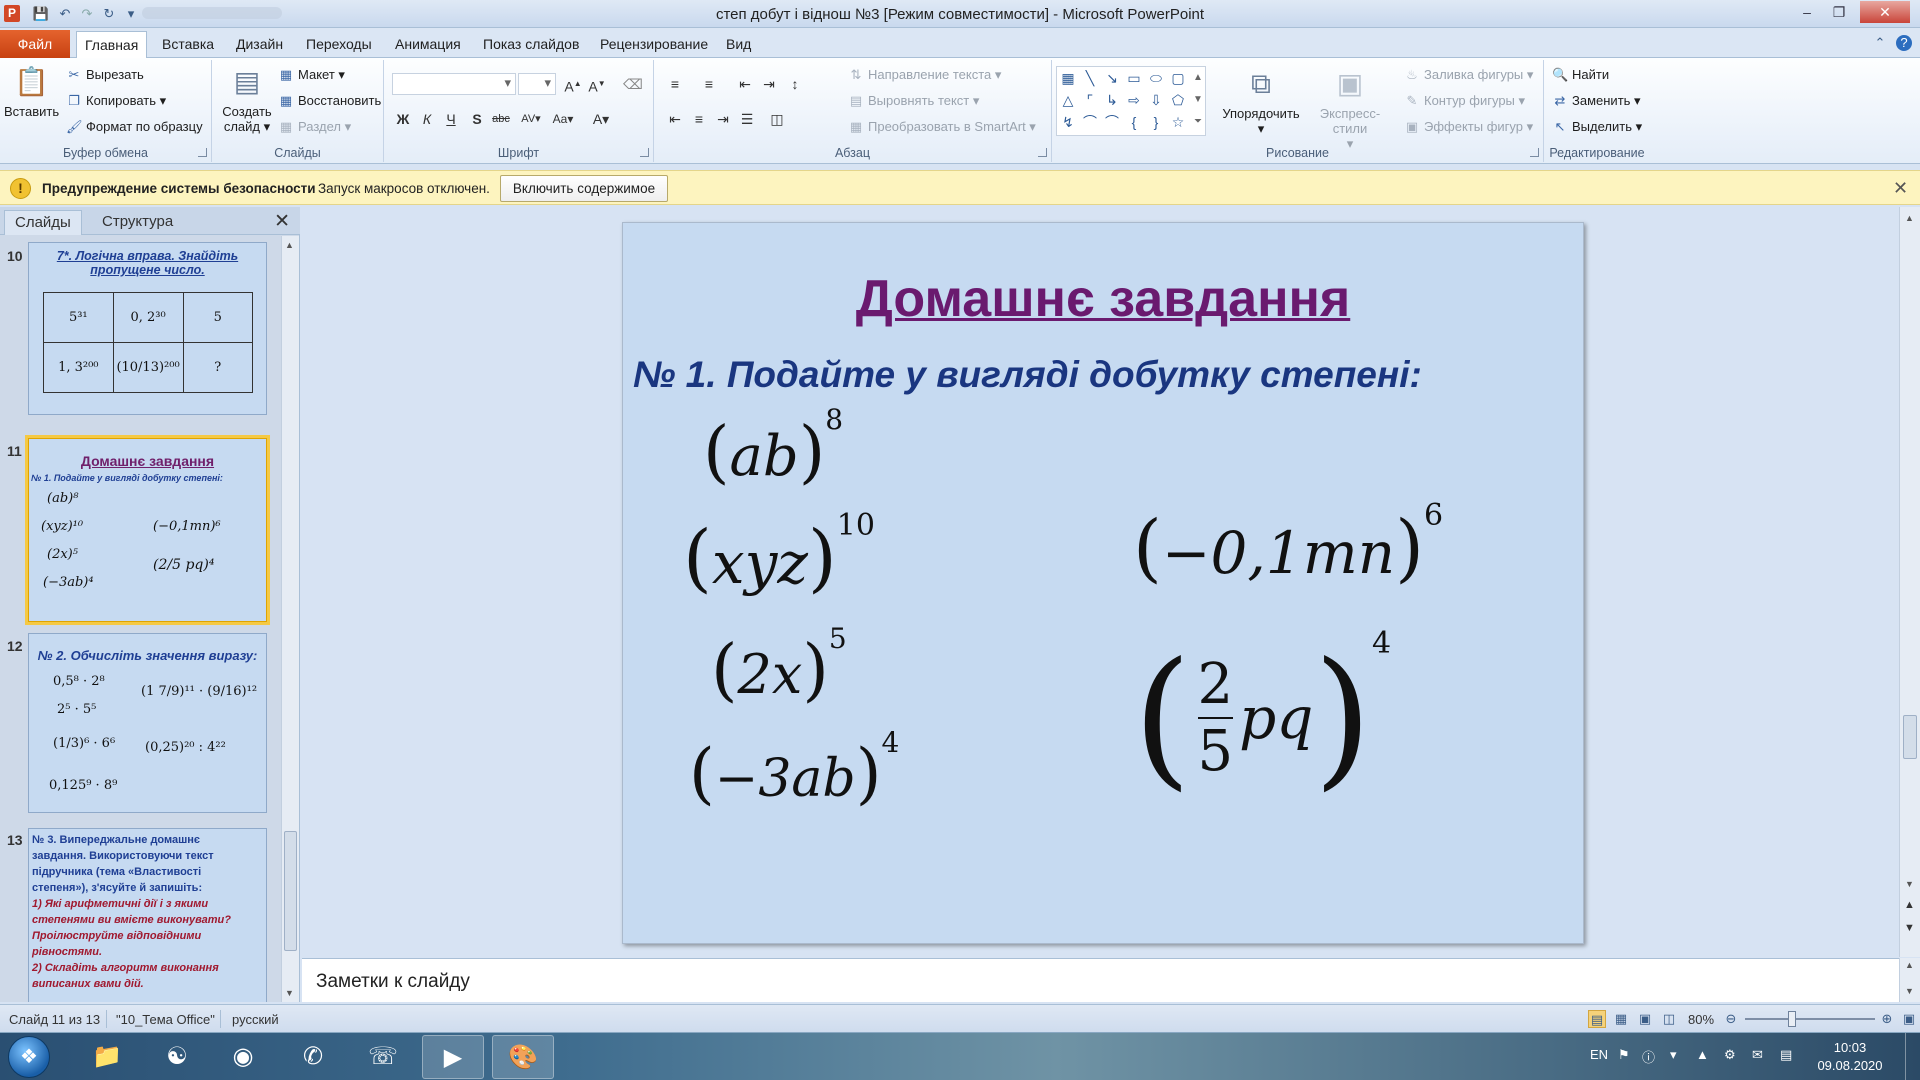  I want to click on cut-button: ✂ Вырезать, so click(105, 75).